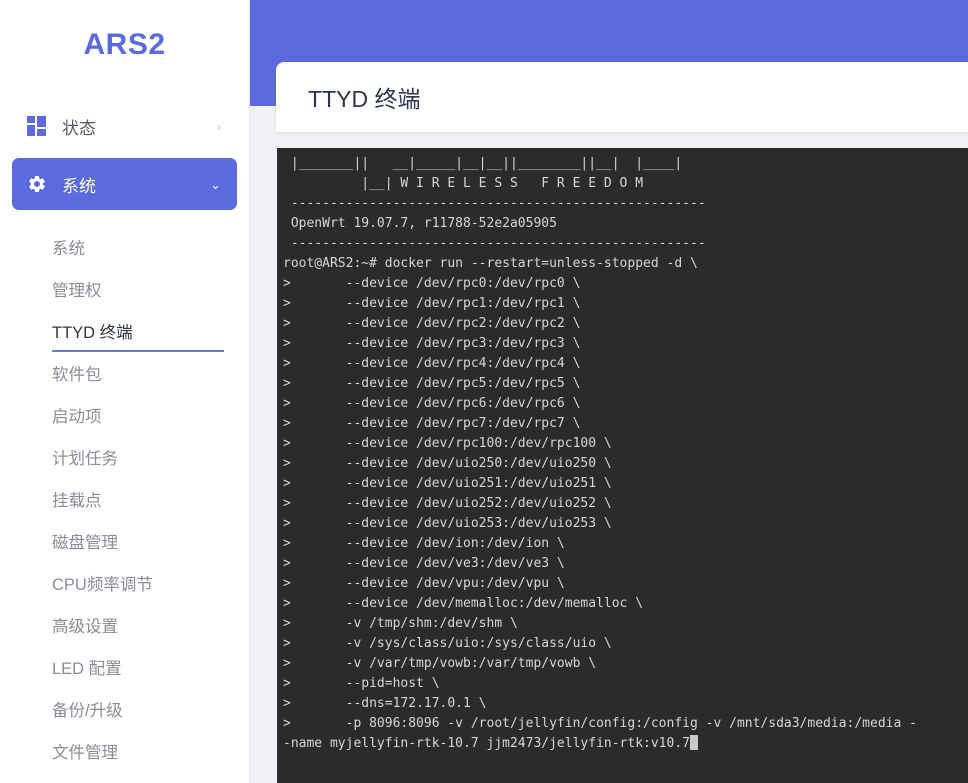  I want to click on terminal-line: > --device /dev/ve3:/dev/ve3 \, so click(424, 563).